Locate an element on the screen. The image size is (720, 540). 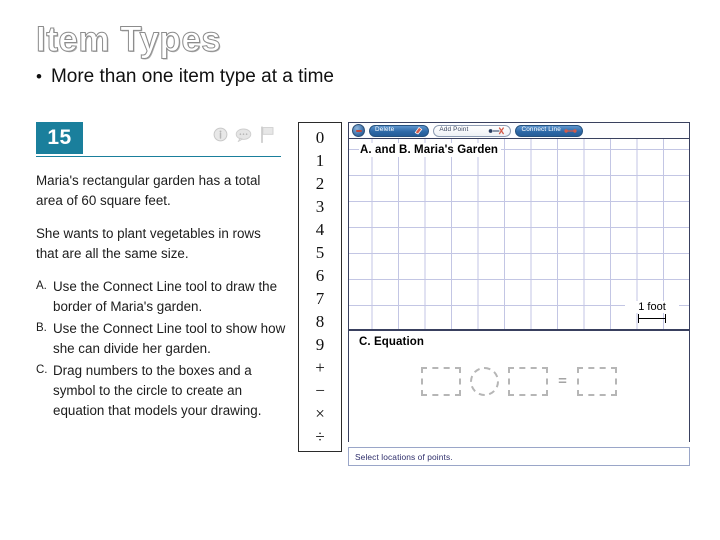
flag-icon is located at coordinates (267, 134).